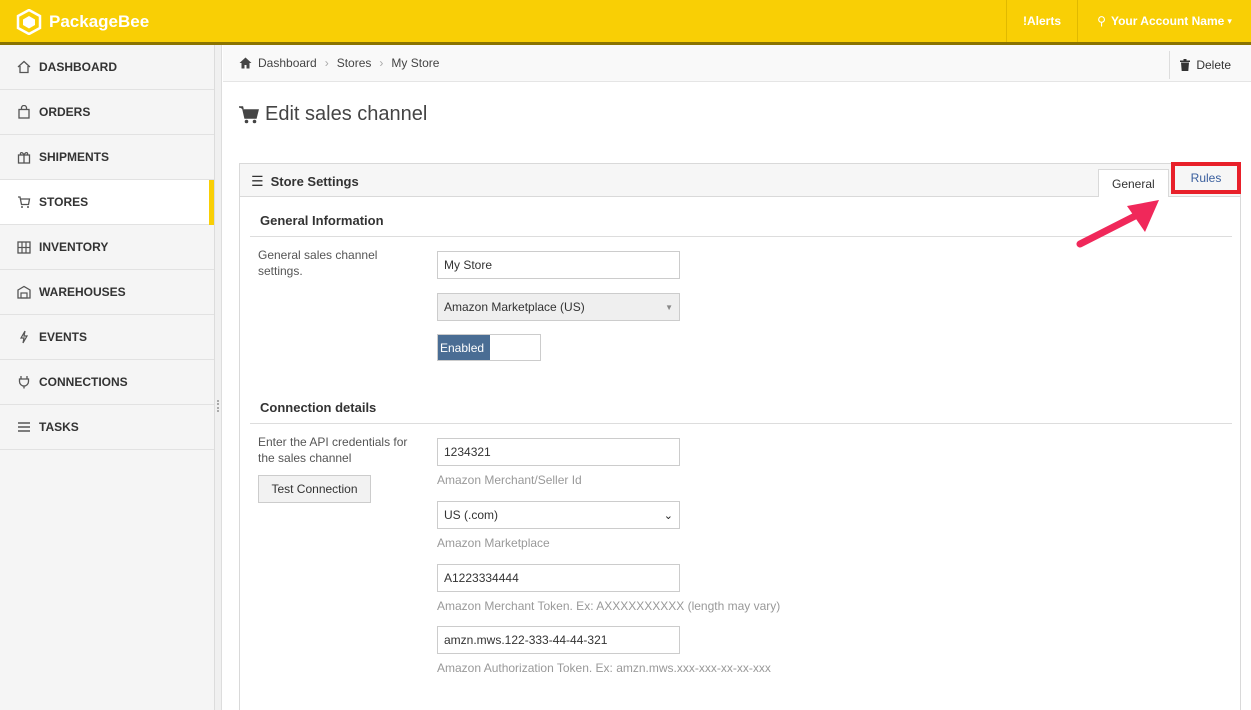 This screenshot has height=710, width=1251. I want to click on chevron-down-icon: ▾, so click(1229, 20).